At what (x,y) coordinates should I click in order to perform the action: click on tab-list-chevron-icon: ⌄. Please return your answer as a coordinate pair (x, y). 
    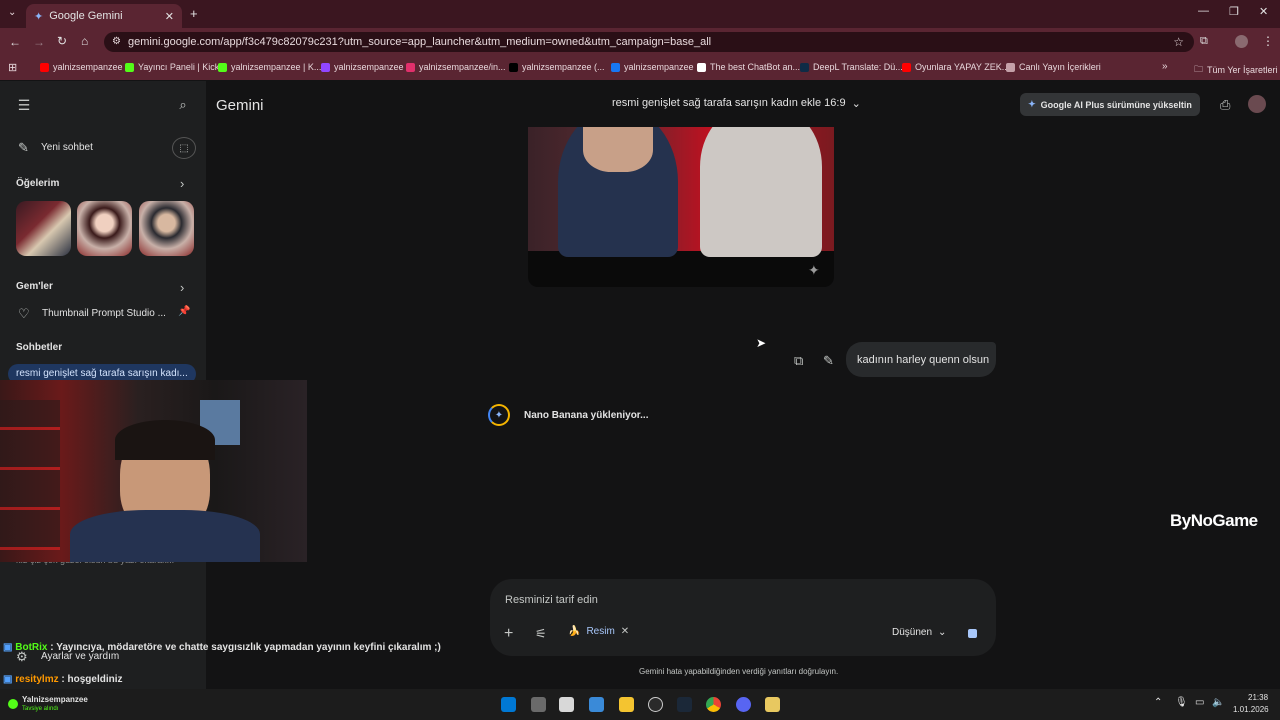
    Looking at the image, I should click on (12, 12).